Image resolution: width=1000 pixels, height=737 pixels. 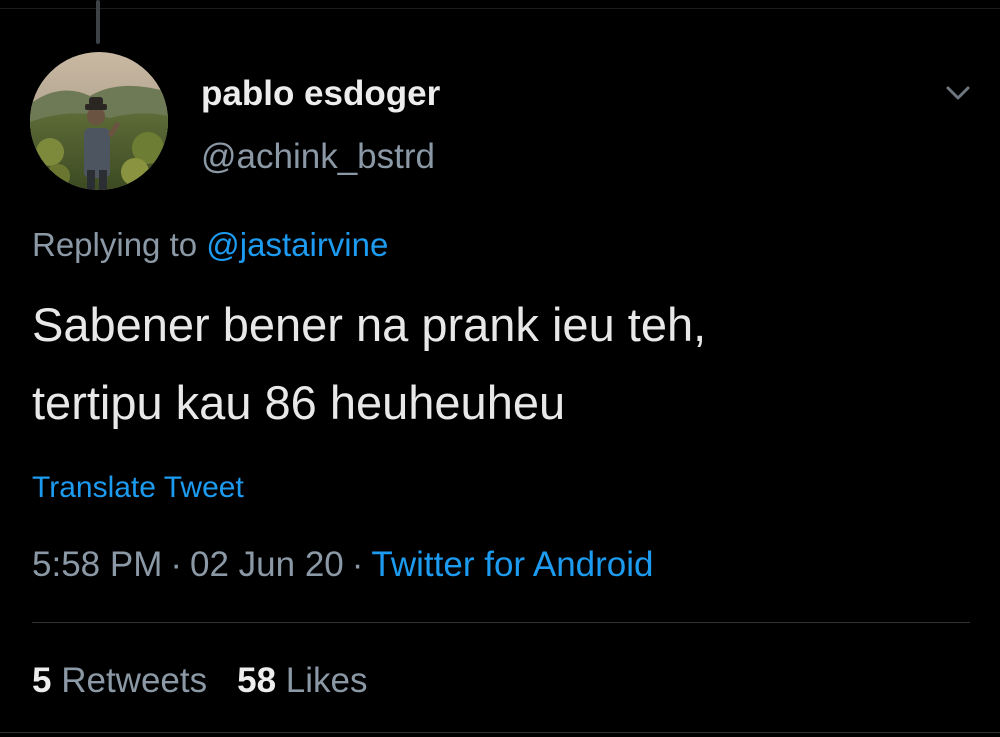 I want to click on retweets-count: 5, so click(x=42, y=680).